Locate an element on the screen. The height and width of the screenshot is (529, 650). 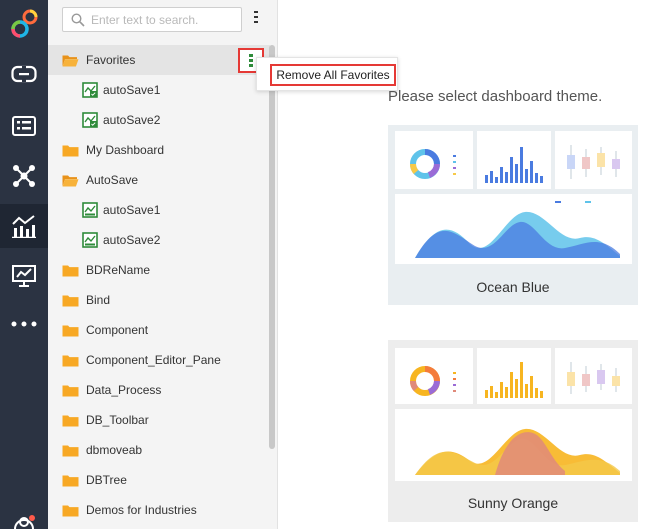
tree-folder-item: Data_Process is located at coordinates (159, 390).